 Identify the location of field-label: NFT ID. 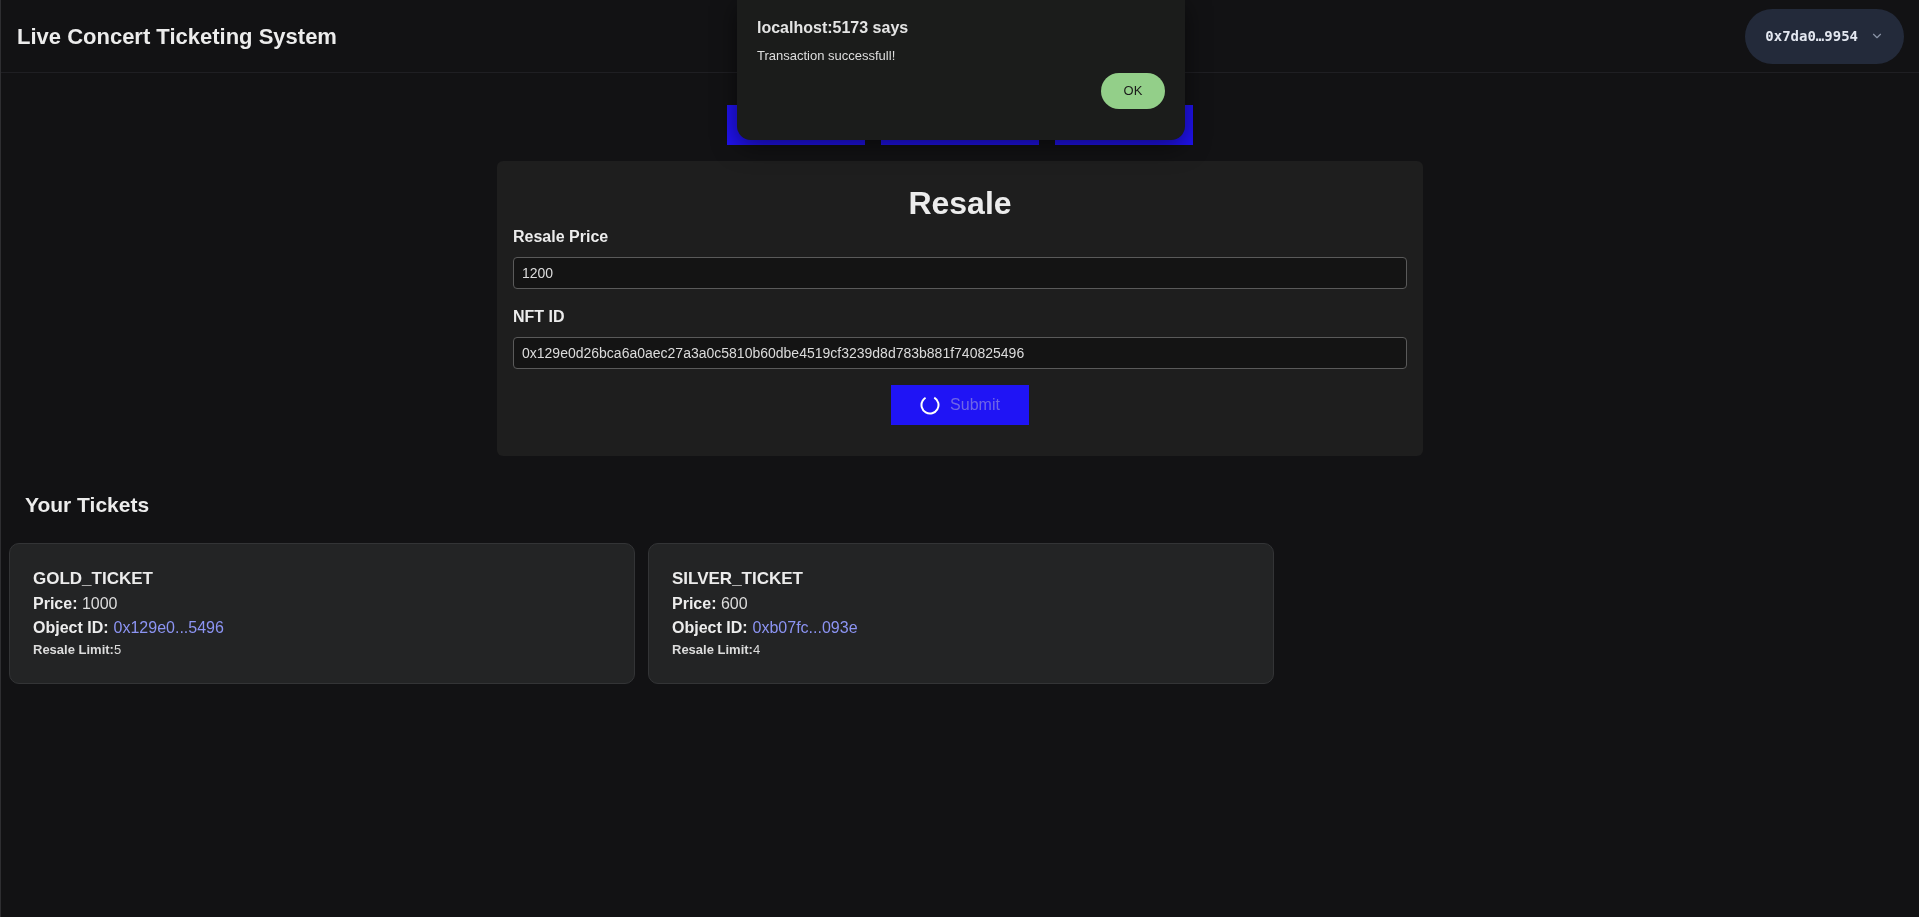
(539, 317).